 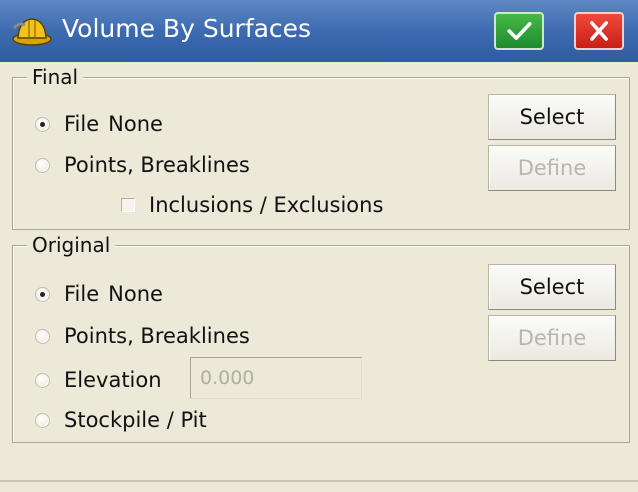 I want to click on original-file-radio: File None, so click(x=99, y=294).